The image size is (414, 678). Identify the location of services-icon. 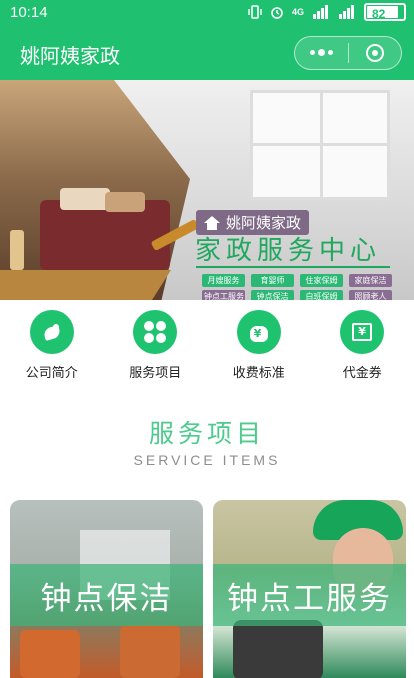
(155, 332).